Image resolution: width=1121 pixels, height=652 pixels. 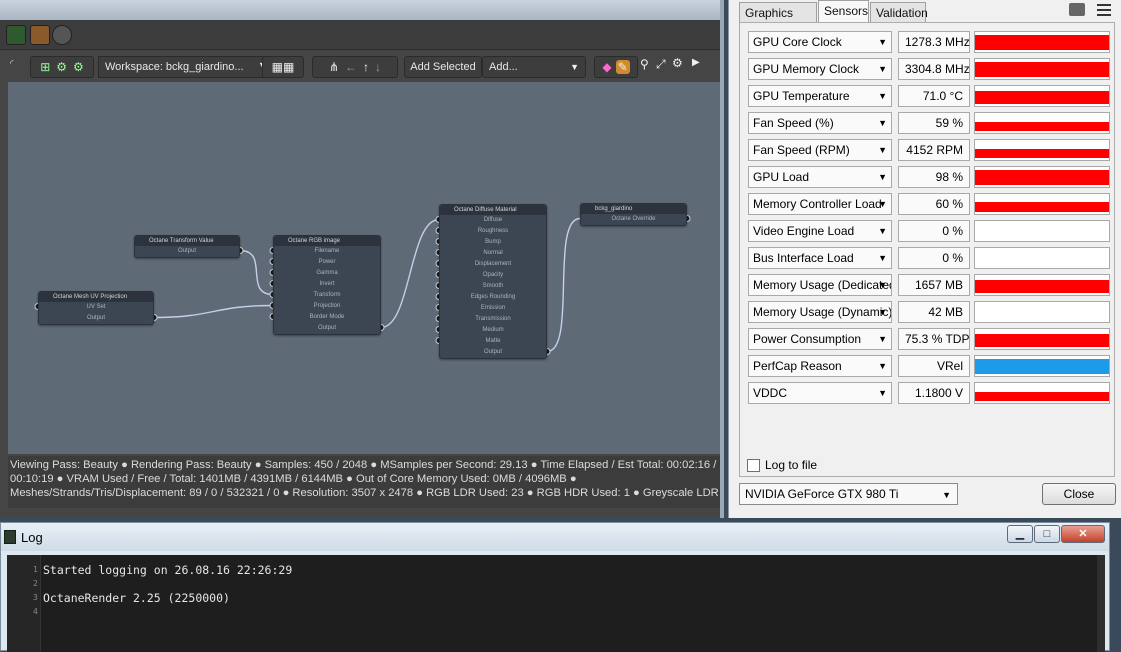 I want to click on bckg-giardino-node: bckg_giardino Octane Override, so click(x=633, y=214).